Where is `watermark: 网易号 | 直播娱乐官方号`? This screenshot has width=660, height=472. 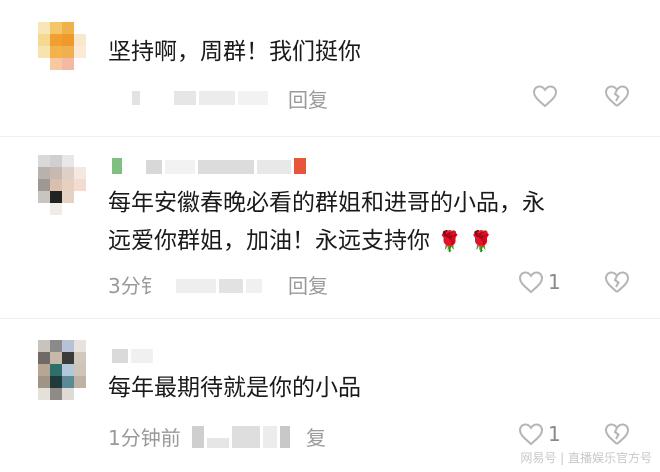
watermark: 网易号 | 直播娱乐官方号 is located at coordinates (586, 458).